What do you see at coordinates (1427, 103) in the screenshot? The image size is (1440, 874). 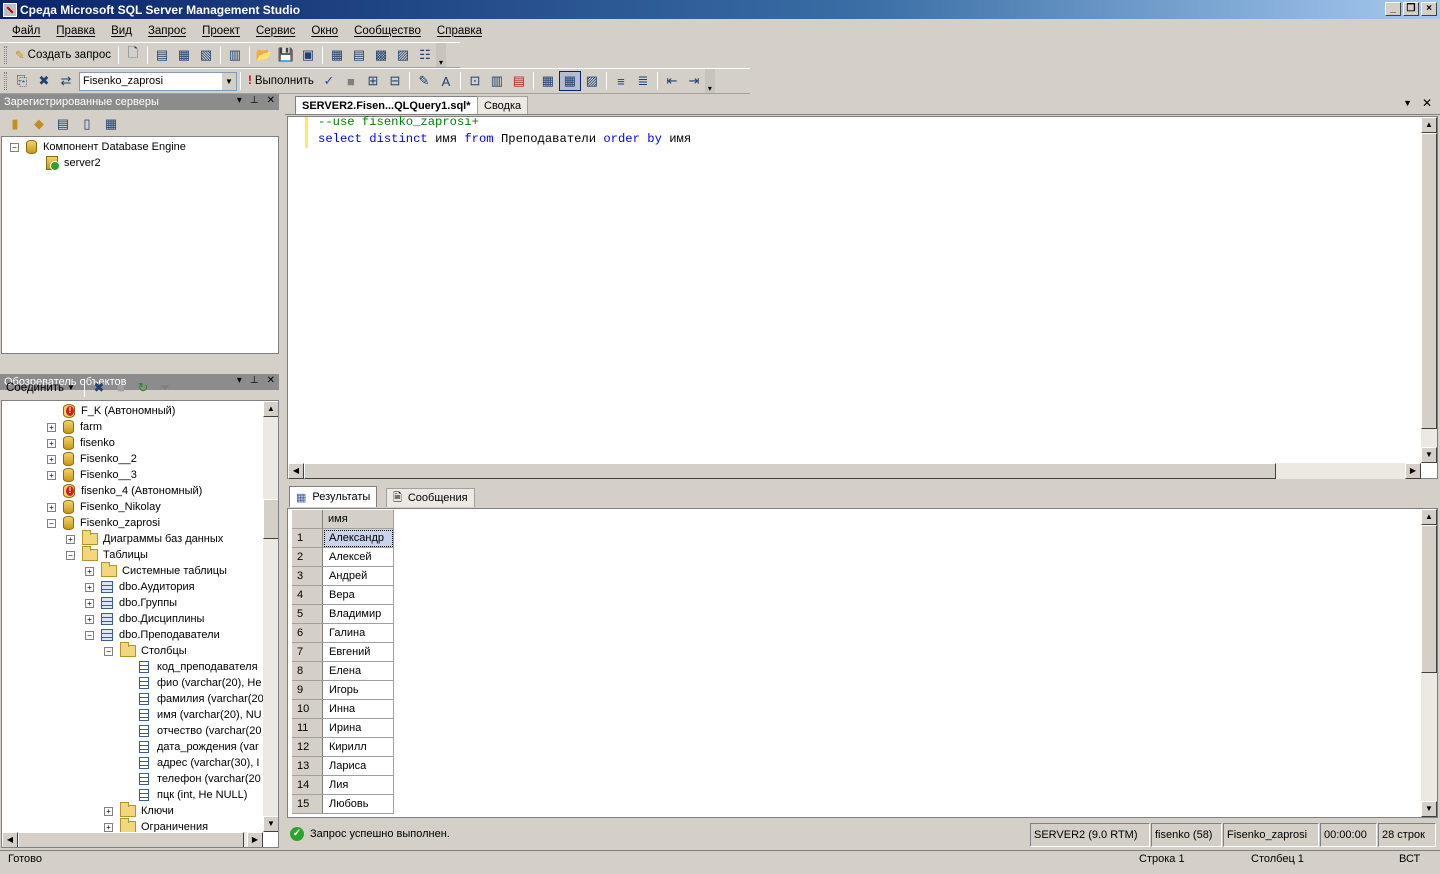 I see `close-tab-icon: ✕` at bounding box center [1427, 103].